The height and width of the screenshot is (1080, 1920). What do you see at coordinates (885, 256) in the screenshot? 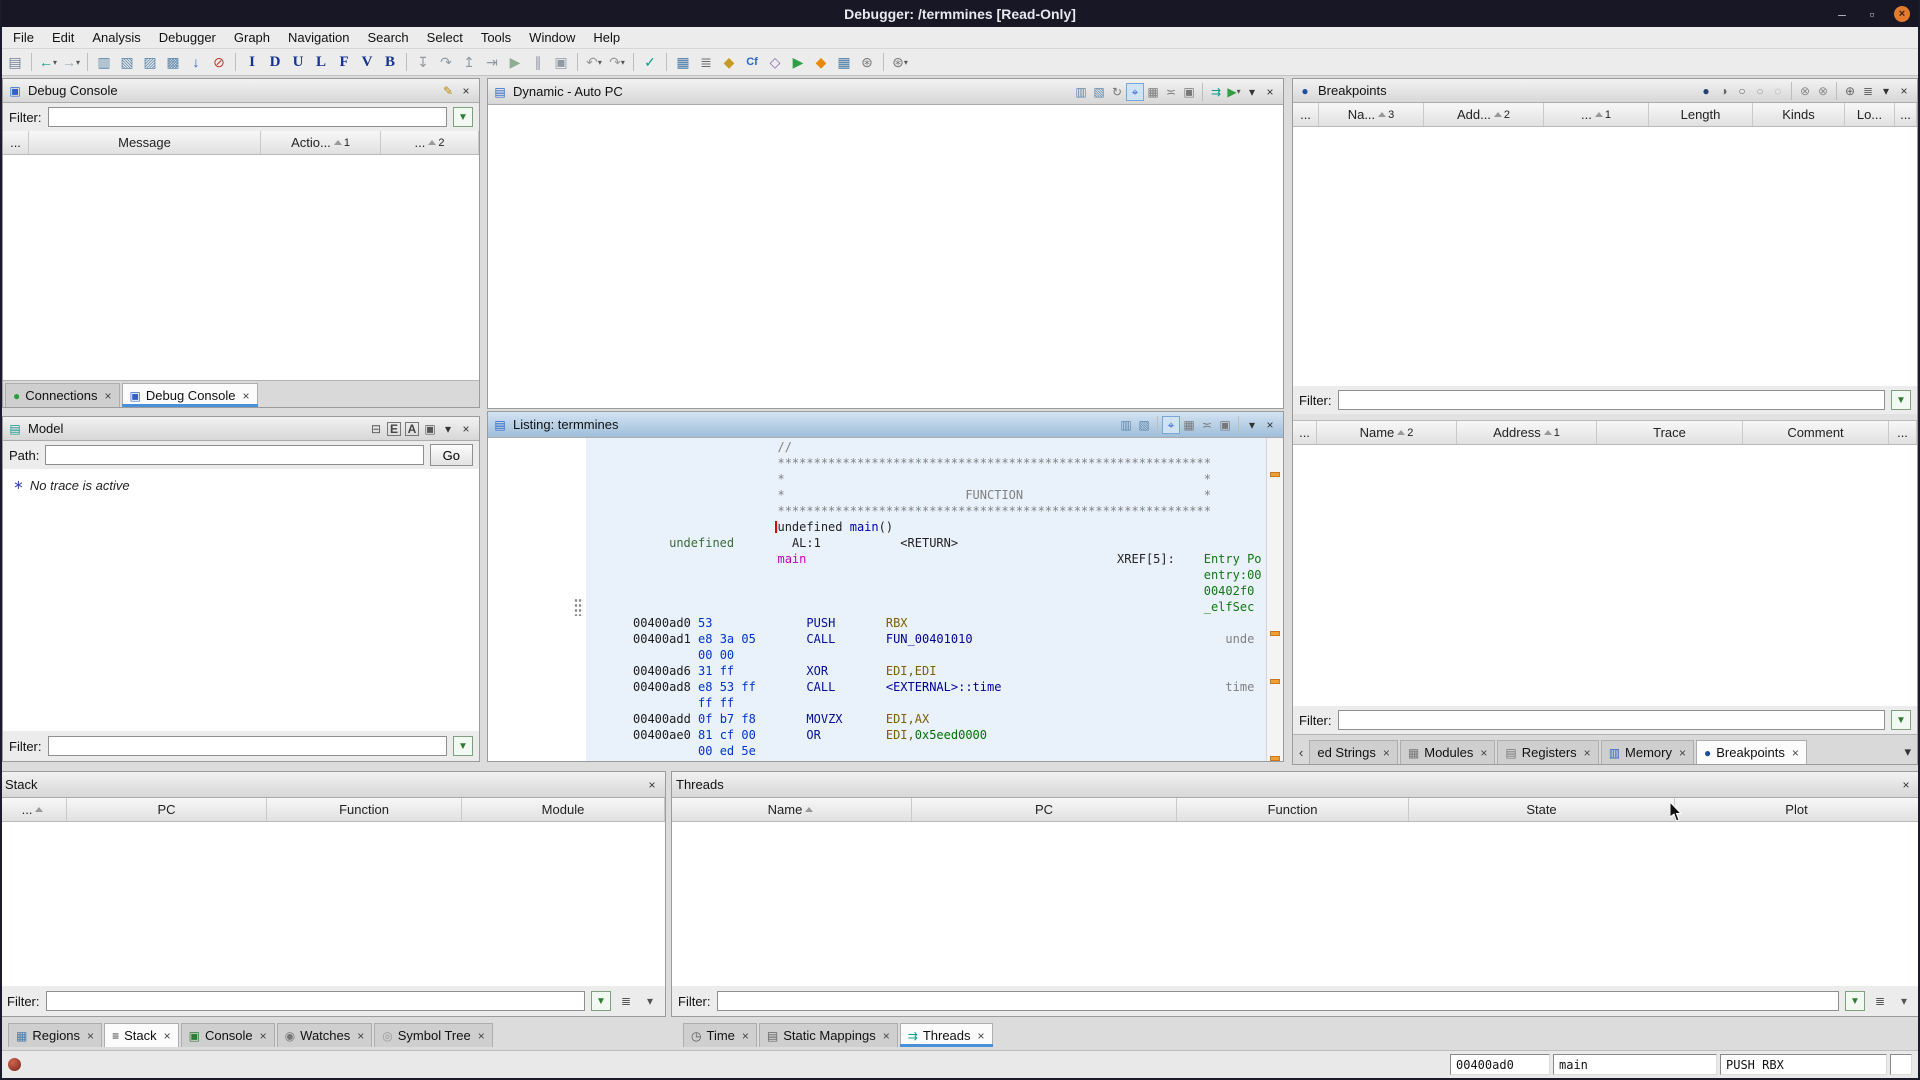
I see `dynamic-listing-body` at bounding box center [885, 256].